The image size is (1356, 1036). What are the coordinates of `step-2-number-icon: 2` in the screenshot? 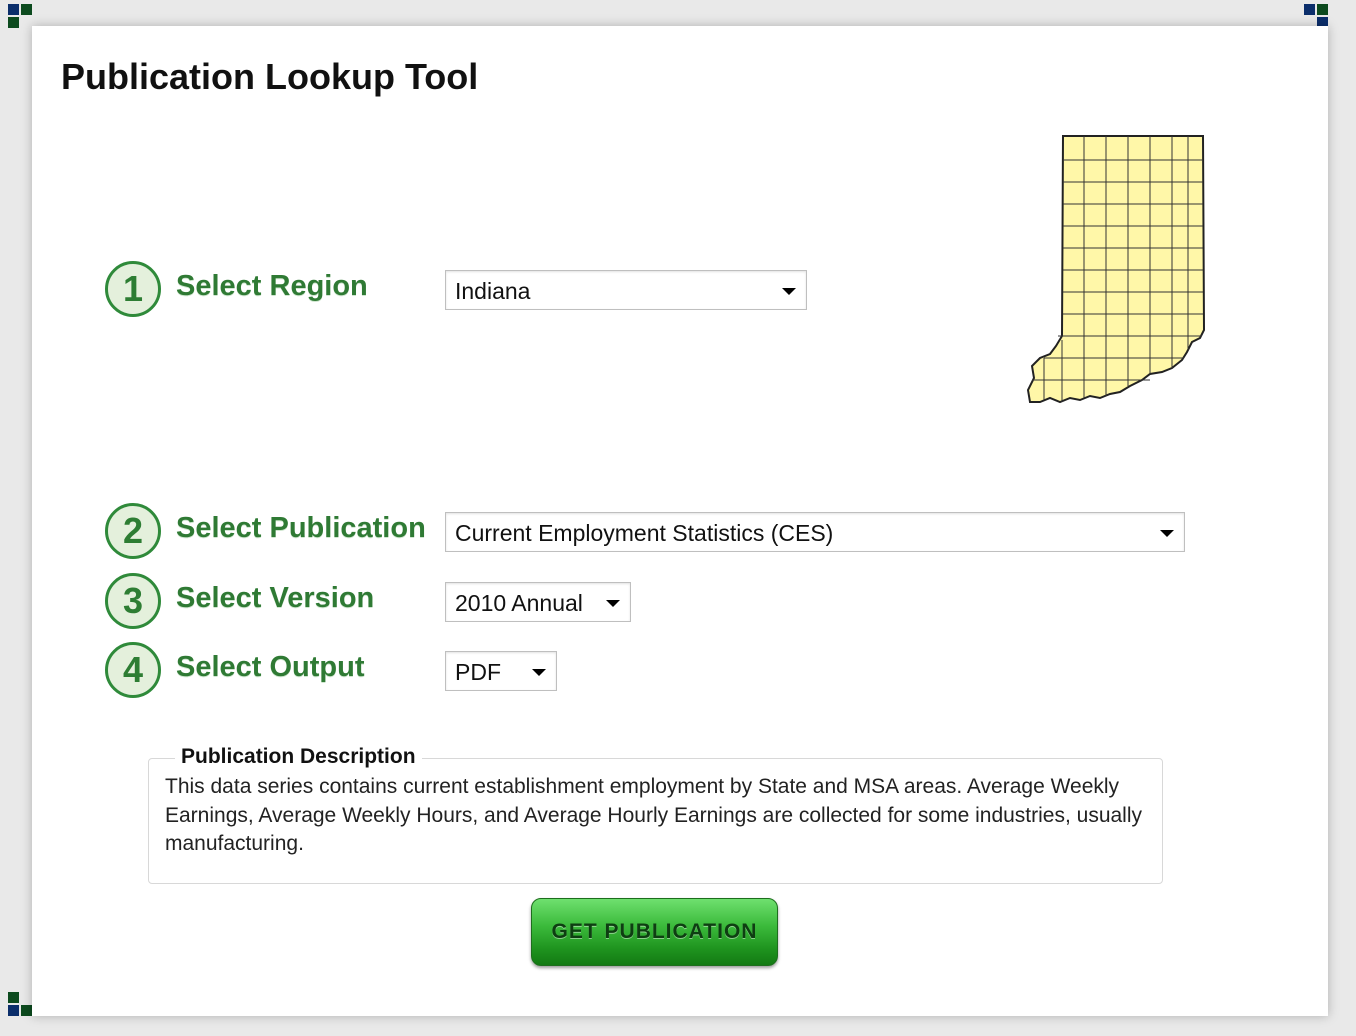 It's located at (133, 531).